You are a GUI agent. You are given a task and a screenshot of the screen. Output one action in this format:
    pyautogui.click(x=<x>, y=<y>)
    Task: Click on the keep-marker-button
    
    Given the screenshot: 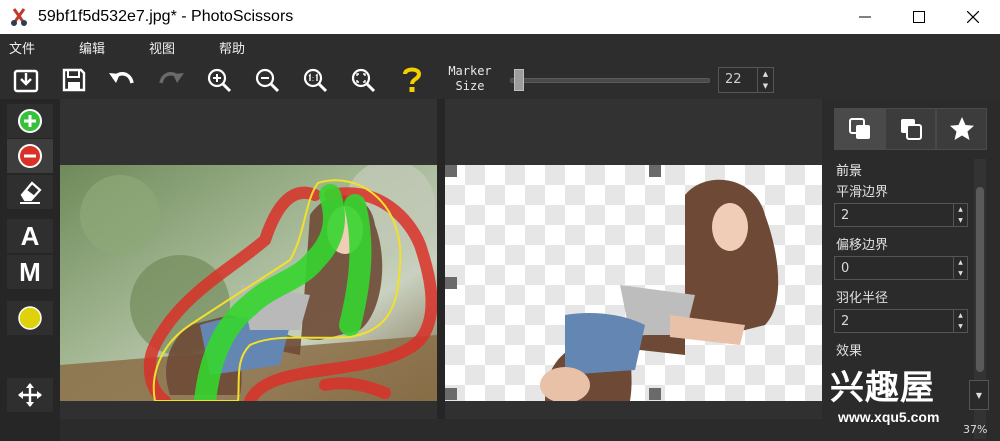 What is the action you would take?
    pyautogui.click(x=30, y=121)
    